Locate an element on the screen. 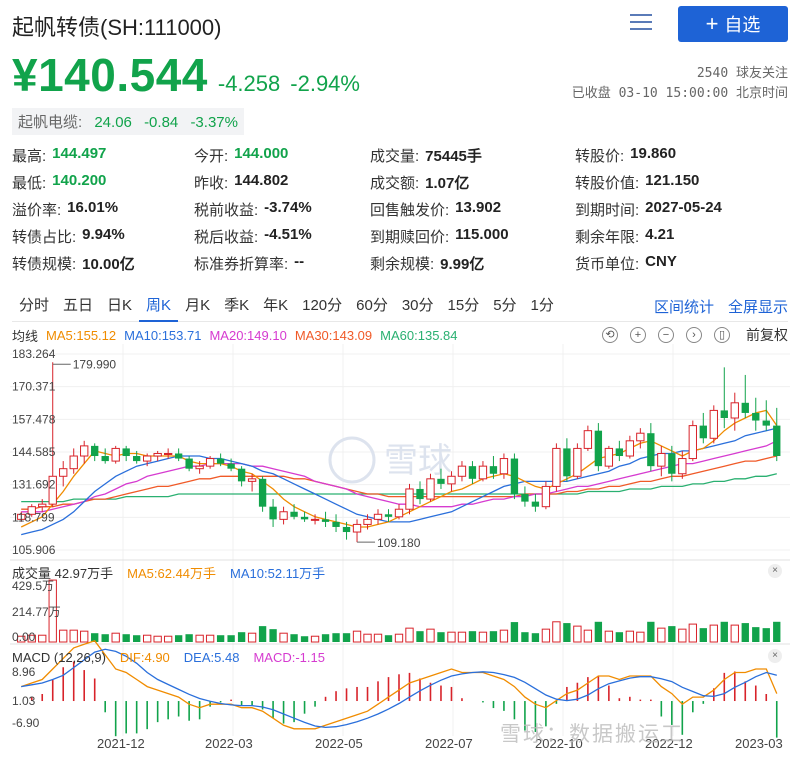 This screenshot has height=760, width=800. period-tab: 月K is located at coordinates (197, 307).